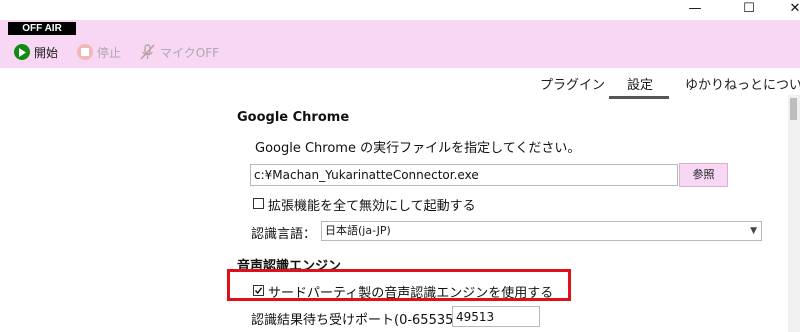  What do you see at coordinates (418, 148) in the screenshot?
I see `chrome-description: Google Chrome の実行ファイルを指定してください。` at bounding box center [418, 148].